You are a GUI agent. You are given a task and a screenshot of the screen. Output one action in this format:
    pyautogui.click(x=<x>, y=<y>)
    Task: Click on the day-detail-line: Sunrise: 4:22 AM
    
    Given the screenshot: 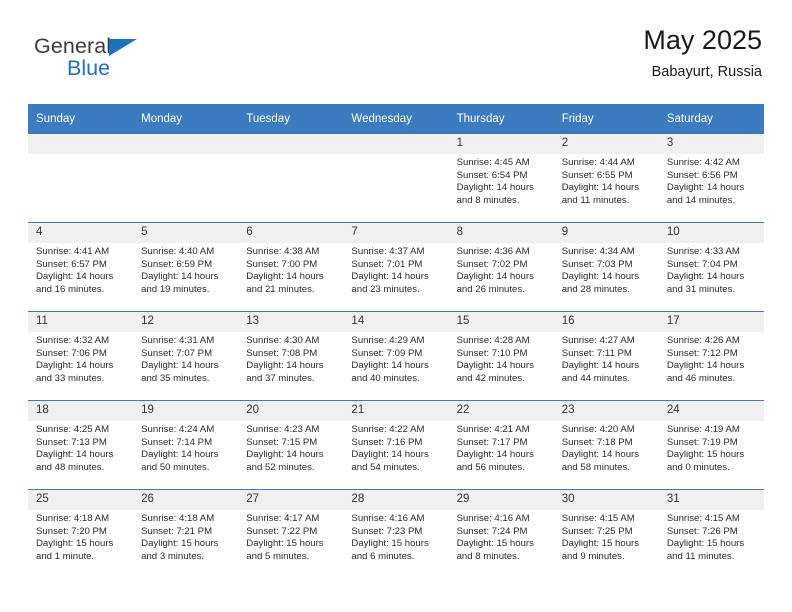 What is the action you would take?
    pyautogui.click(x=388, y=429)
    